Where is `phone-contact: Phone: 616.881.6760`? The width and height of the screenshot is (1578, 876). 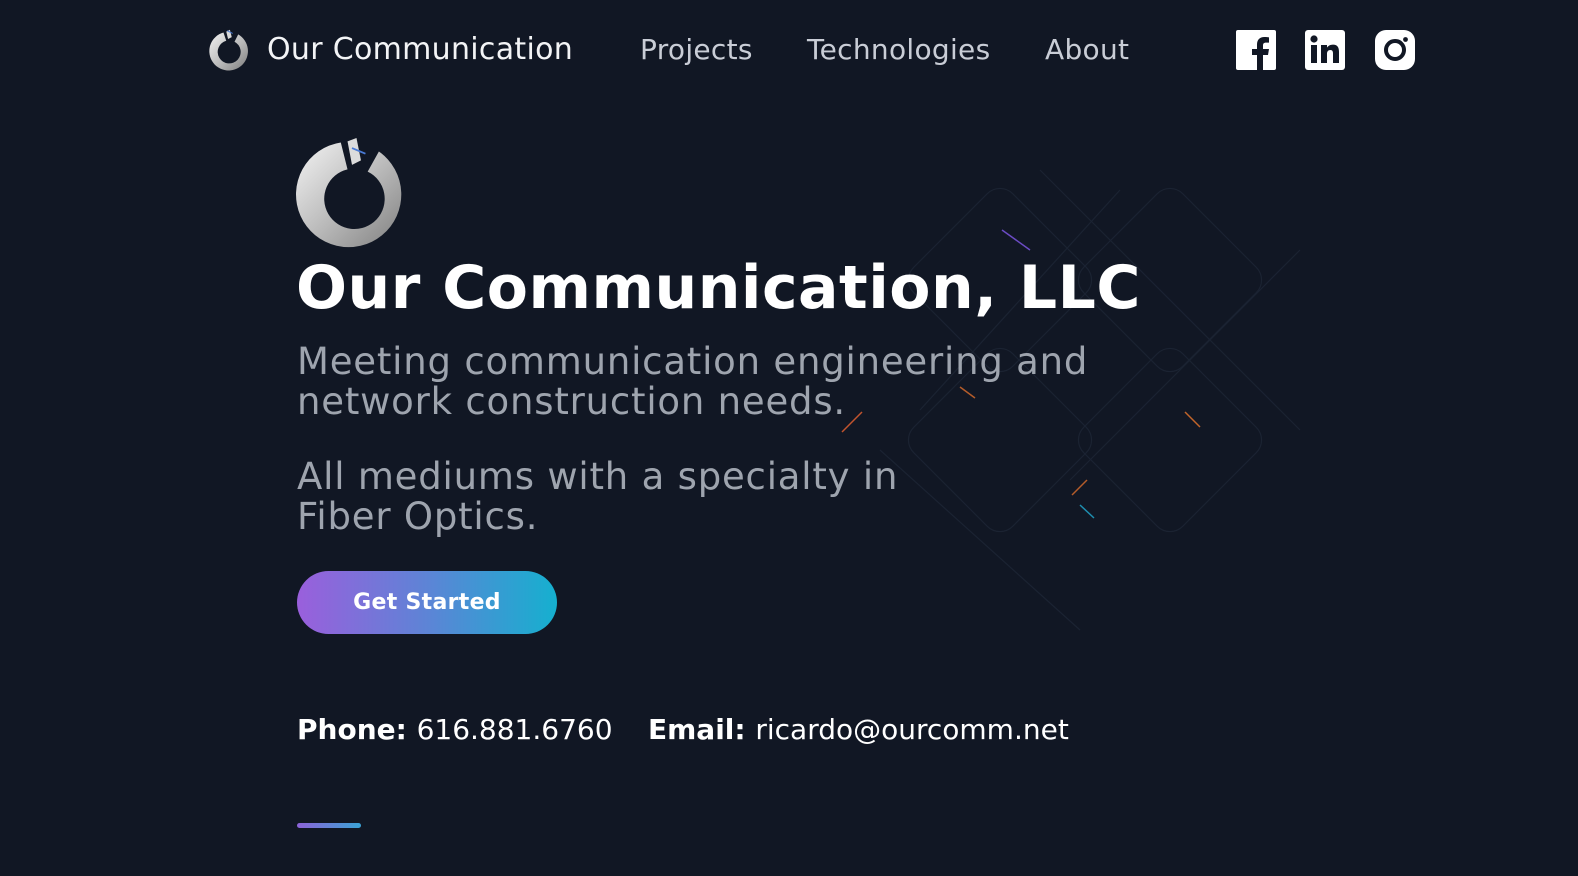
phone-contact: Phone: 616.881.6760 is located at coordinates (455, 729).